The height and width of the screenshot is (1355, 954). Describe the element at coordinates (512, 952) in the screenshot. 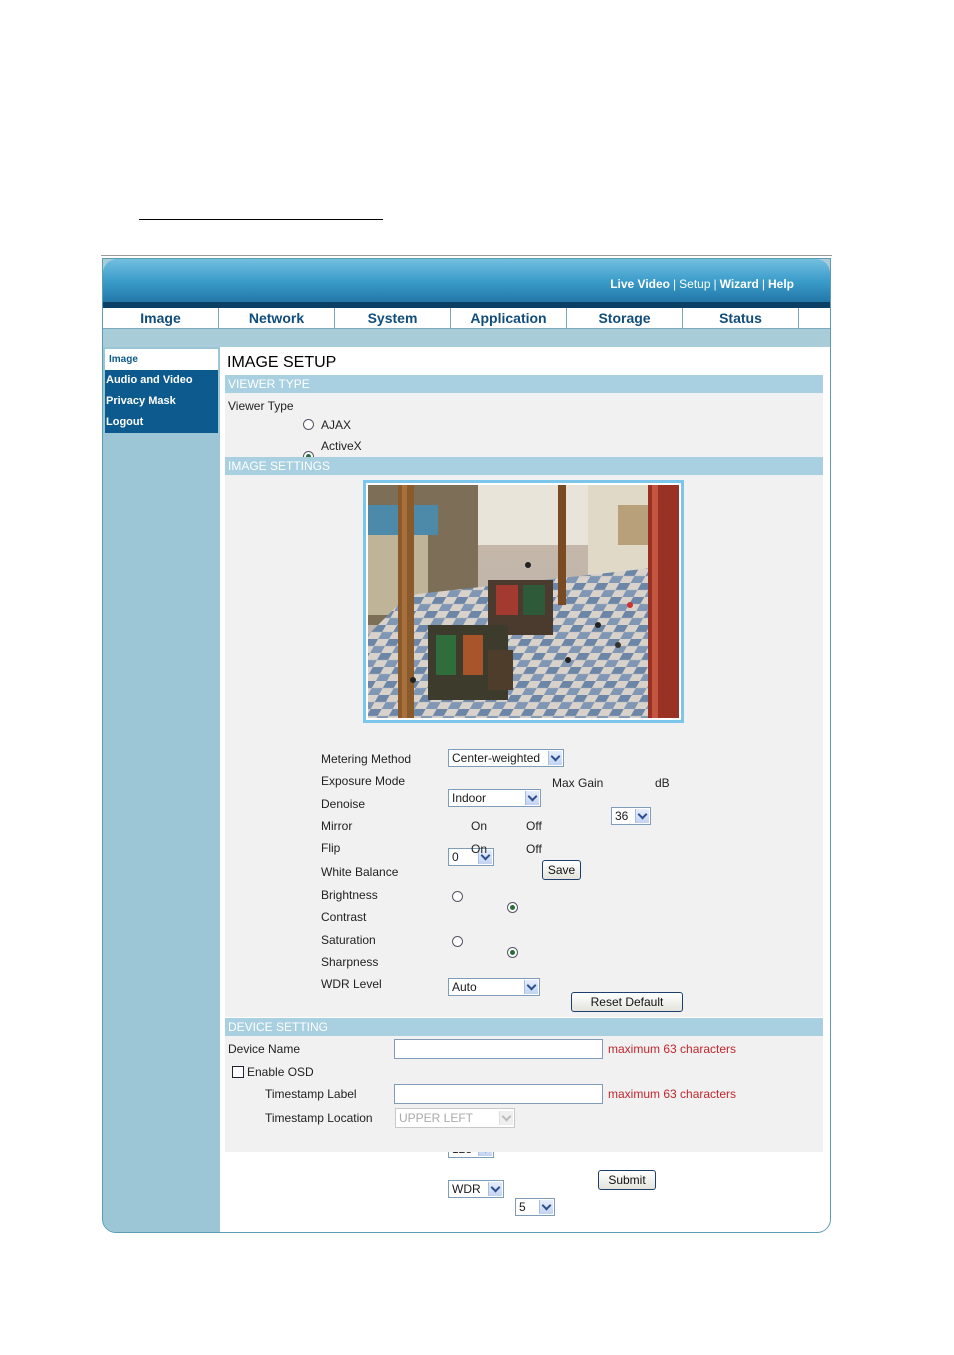

I see `flip-off-radio` at that location.